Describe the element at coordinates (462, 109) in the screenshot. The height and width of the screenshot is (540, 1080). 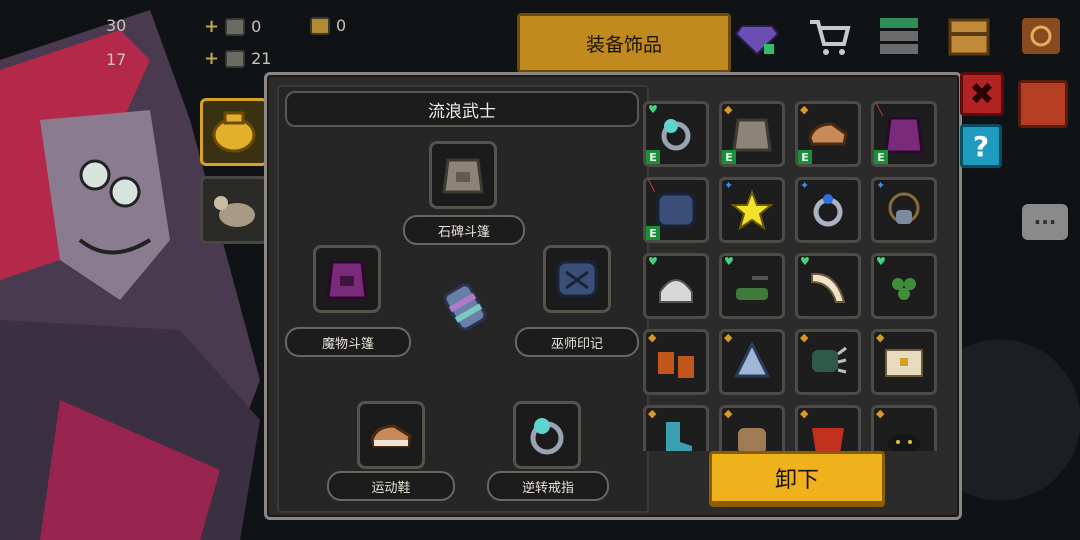
I see `character-name-plate: 流浪武士` at that location.